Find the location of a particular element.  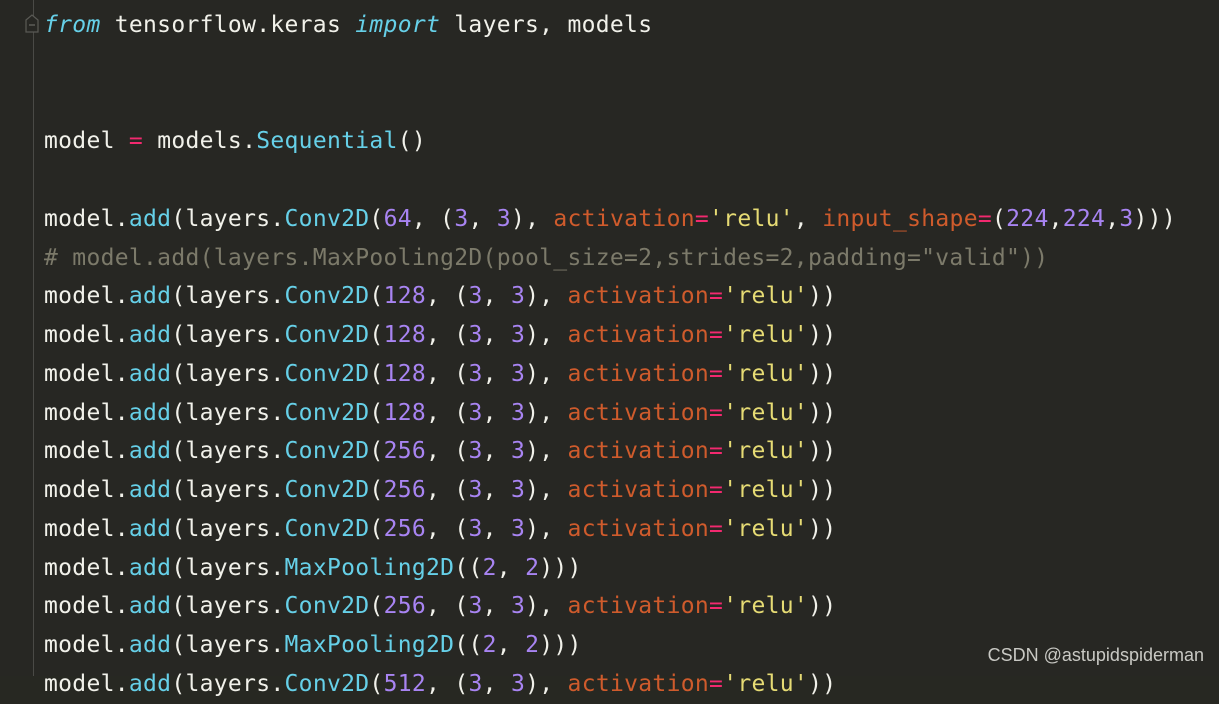

code-token: model is located at coordinates (86, 141).